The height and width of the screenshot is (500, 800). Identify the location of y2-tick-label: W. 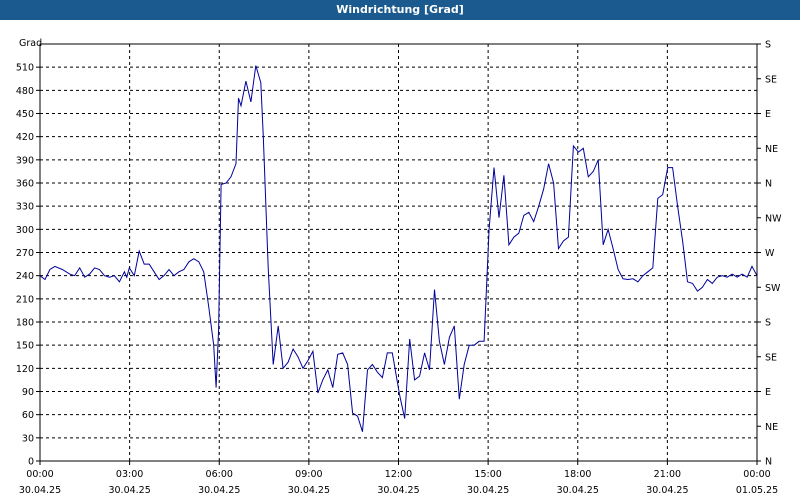
(770, 253).